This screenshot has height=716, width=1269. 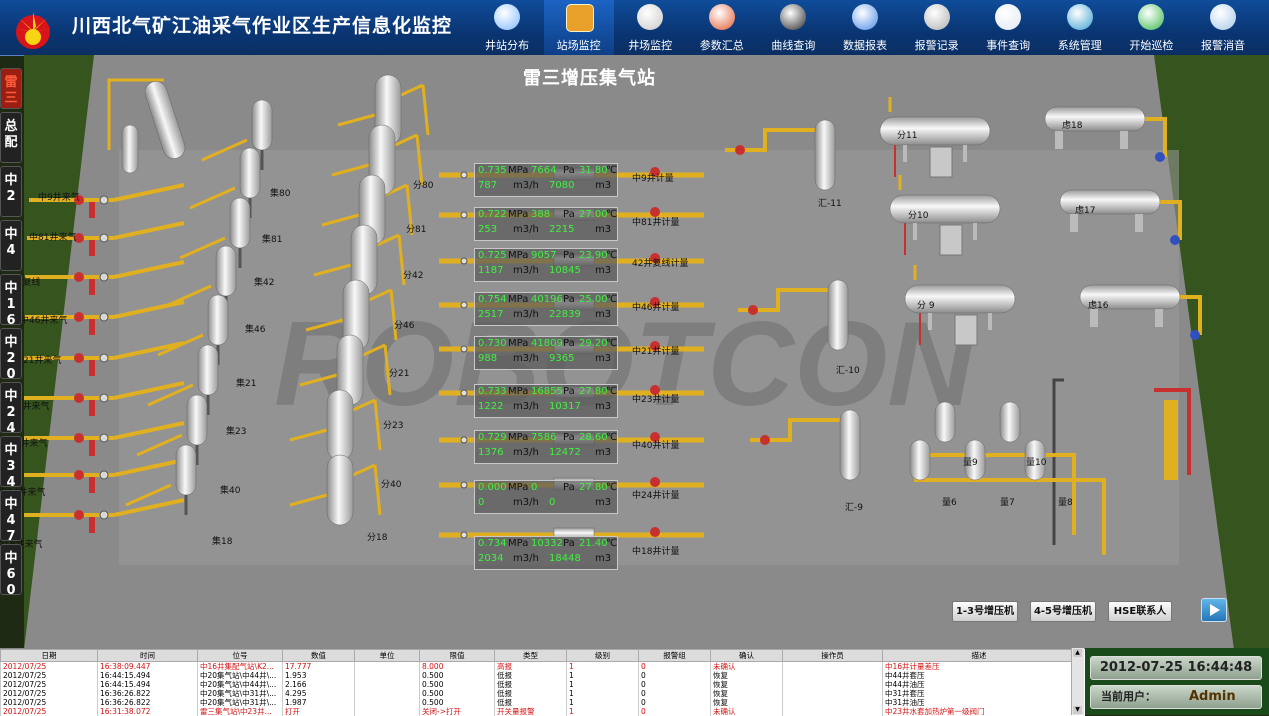 What do you see at coordinates (674, 655) in the screenshot?
I see `alarm-col-header: 报警组` at bounding box center [674, 655].